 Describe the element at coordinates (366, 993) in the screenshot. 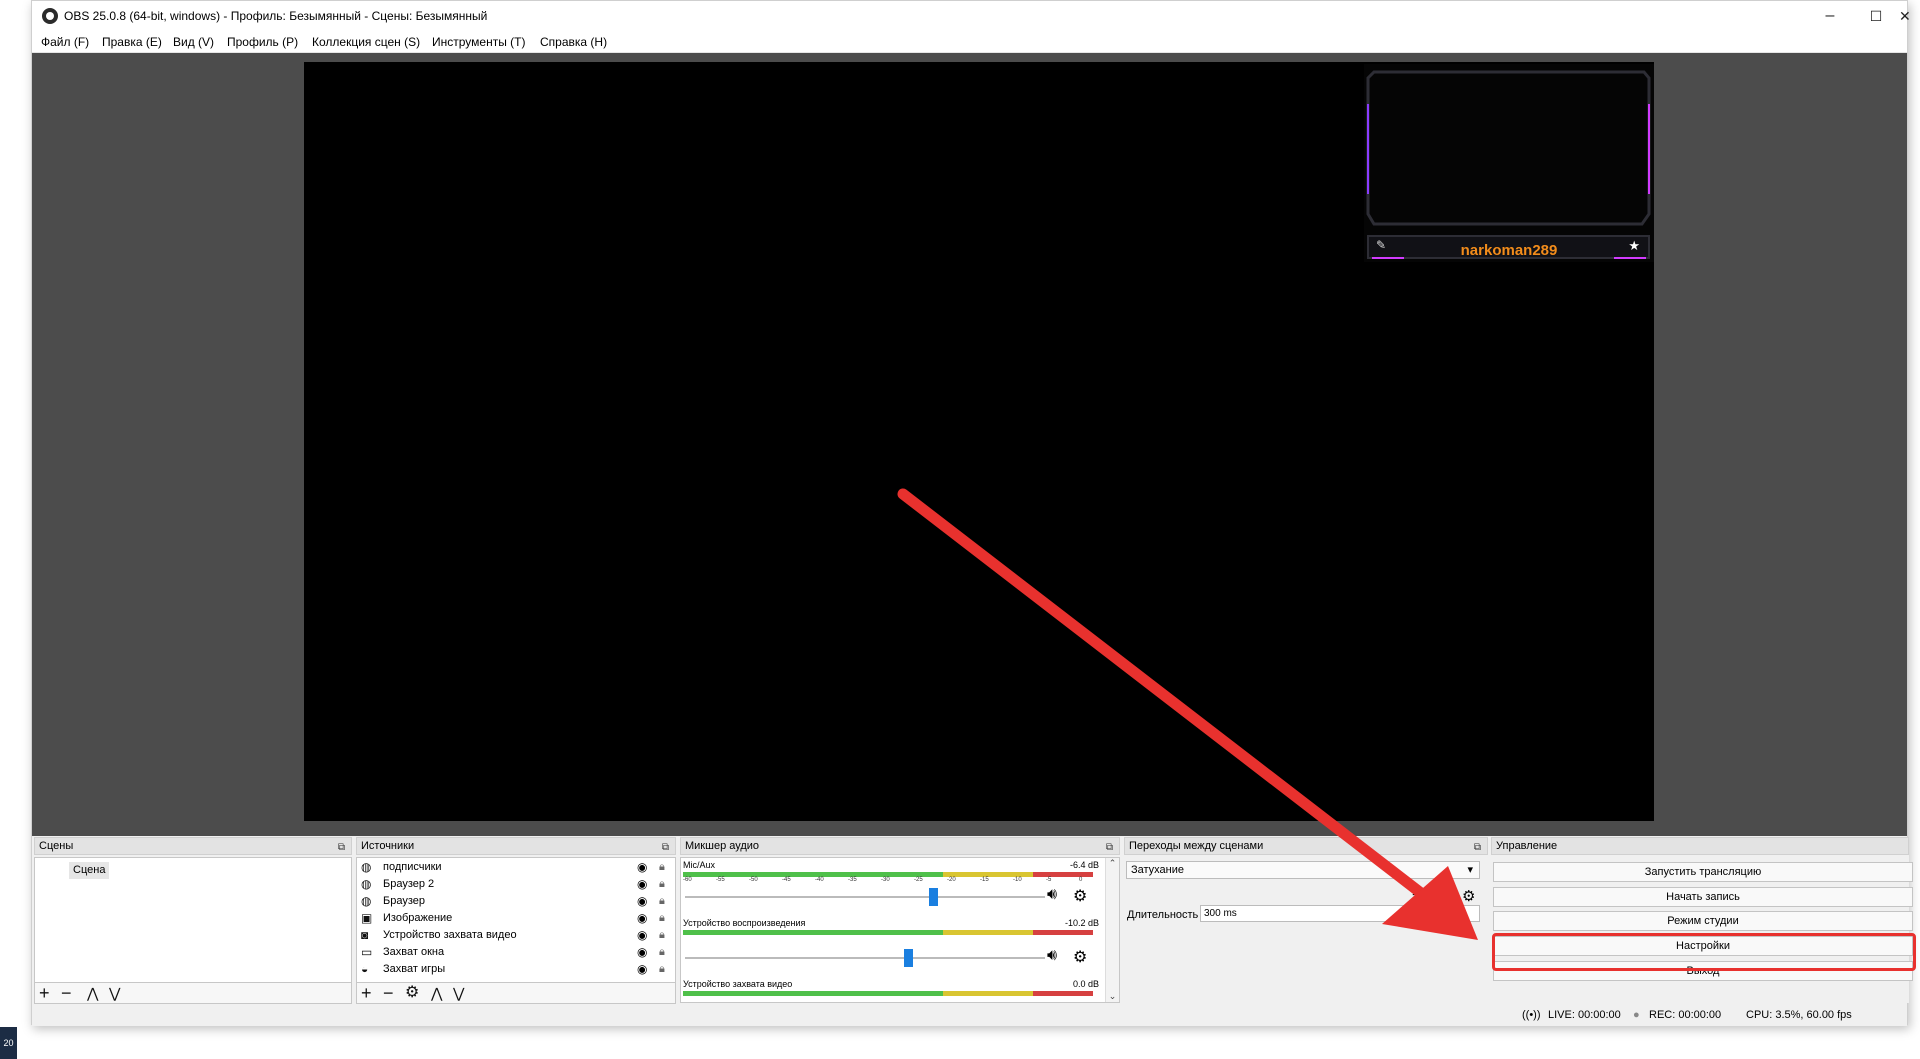

I see `add-source-icon: +` at that location.